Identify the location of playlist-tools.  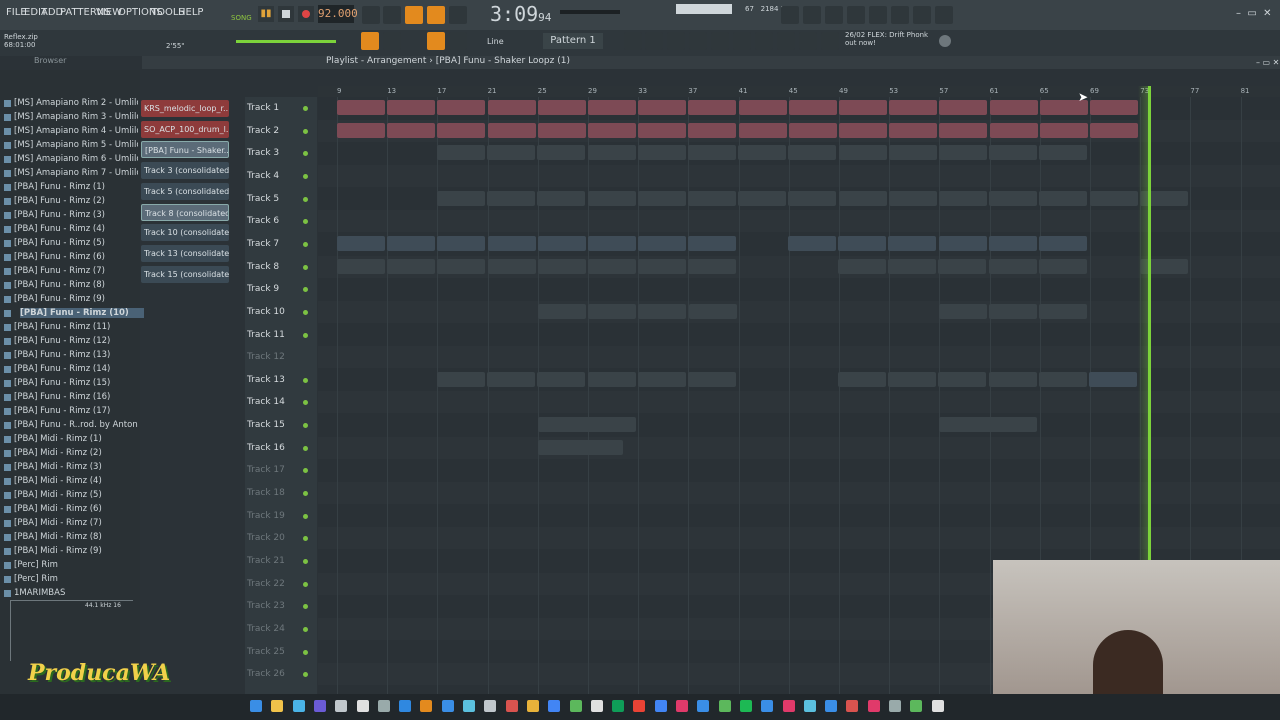
(217, 63).